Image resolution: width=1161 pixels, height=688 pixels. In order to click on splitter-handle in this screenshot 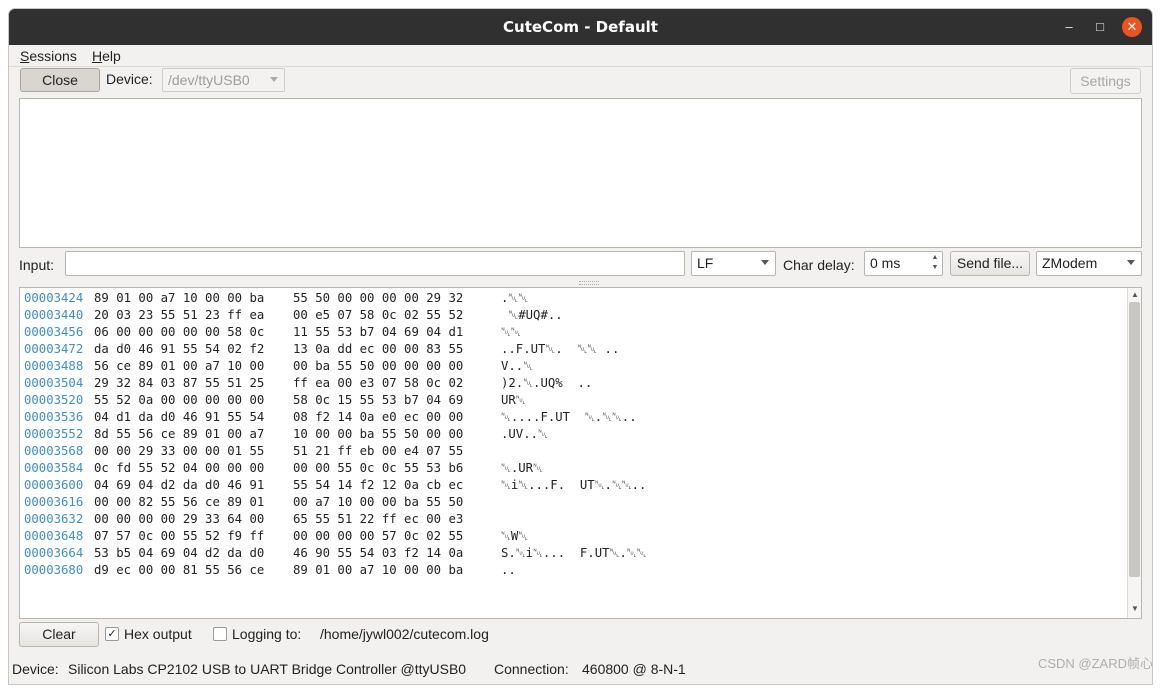, I will do `click(589, 283)`.